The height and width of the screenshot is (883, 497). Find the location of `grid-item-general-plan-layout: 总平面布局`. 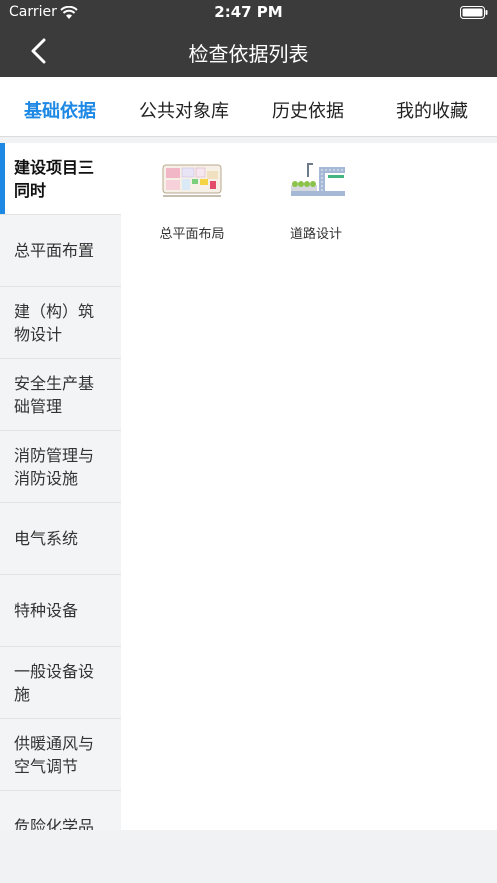

grid-item-general-plan-layout: 总平面布局 is located at coordinates (192, 200).